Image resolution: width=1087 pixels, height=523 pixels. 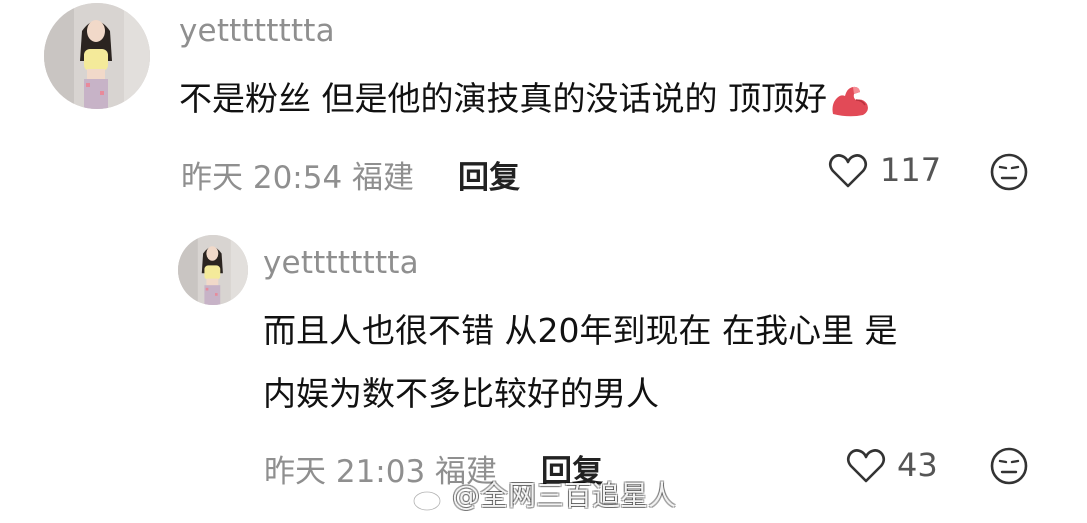 What do you see at coordinates (850, 101) in the screenshot?
I see `flexed-biceps-icon` at bounding box center [850, 101].